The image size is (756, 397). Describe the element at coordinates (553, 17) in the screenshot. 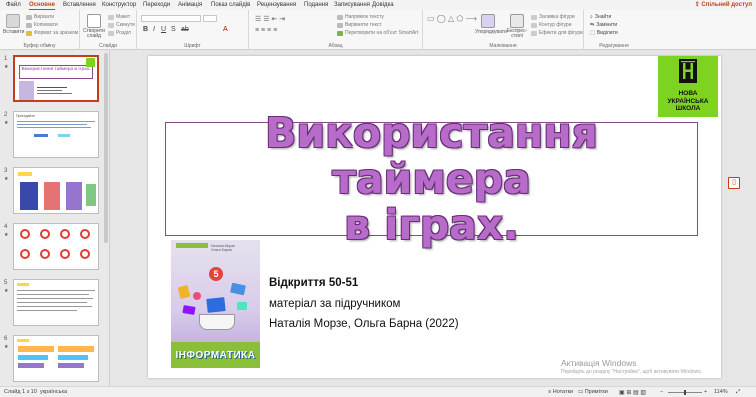

I see `shape-fill-button: Заливка фігури` at that location.